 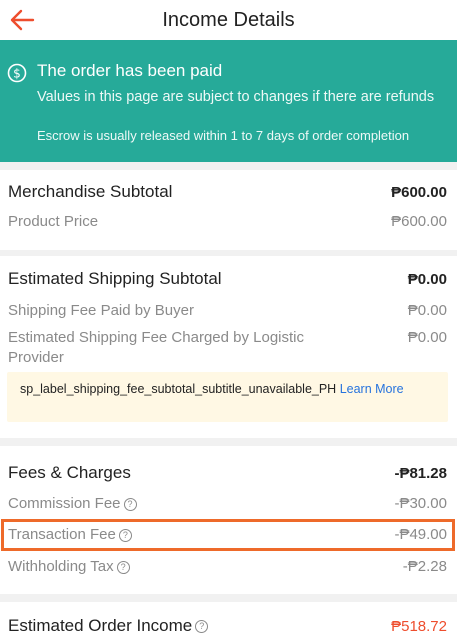 I want to click on merchandise-subtotal-value: ₱600.00, so click(x=419, y=192).